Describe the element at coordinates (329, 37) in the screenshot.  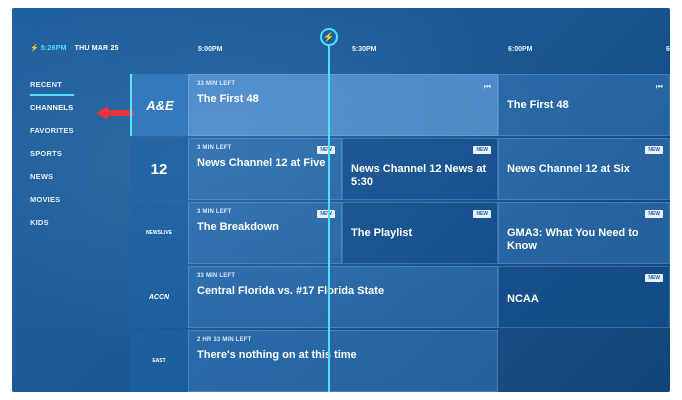
I see `now-marker-icon: ⚡` at that location.